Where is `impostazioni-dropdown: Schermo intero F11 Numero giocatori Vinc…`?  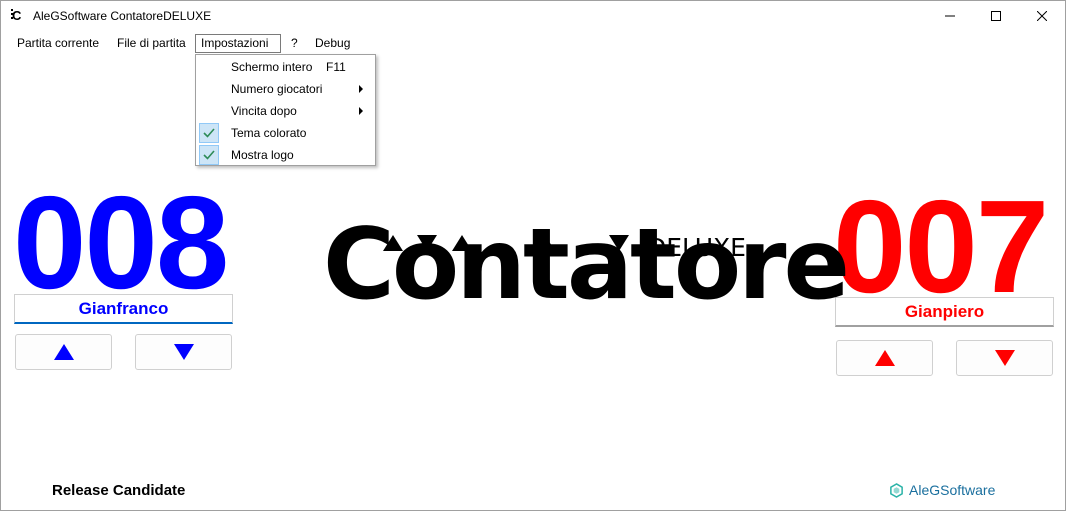 impostazioni-dropdown: Schermo intero F11 Numero giocatori Vinc… is located at coordinates (285, 110).